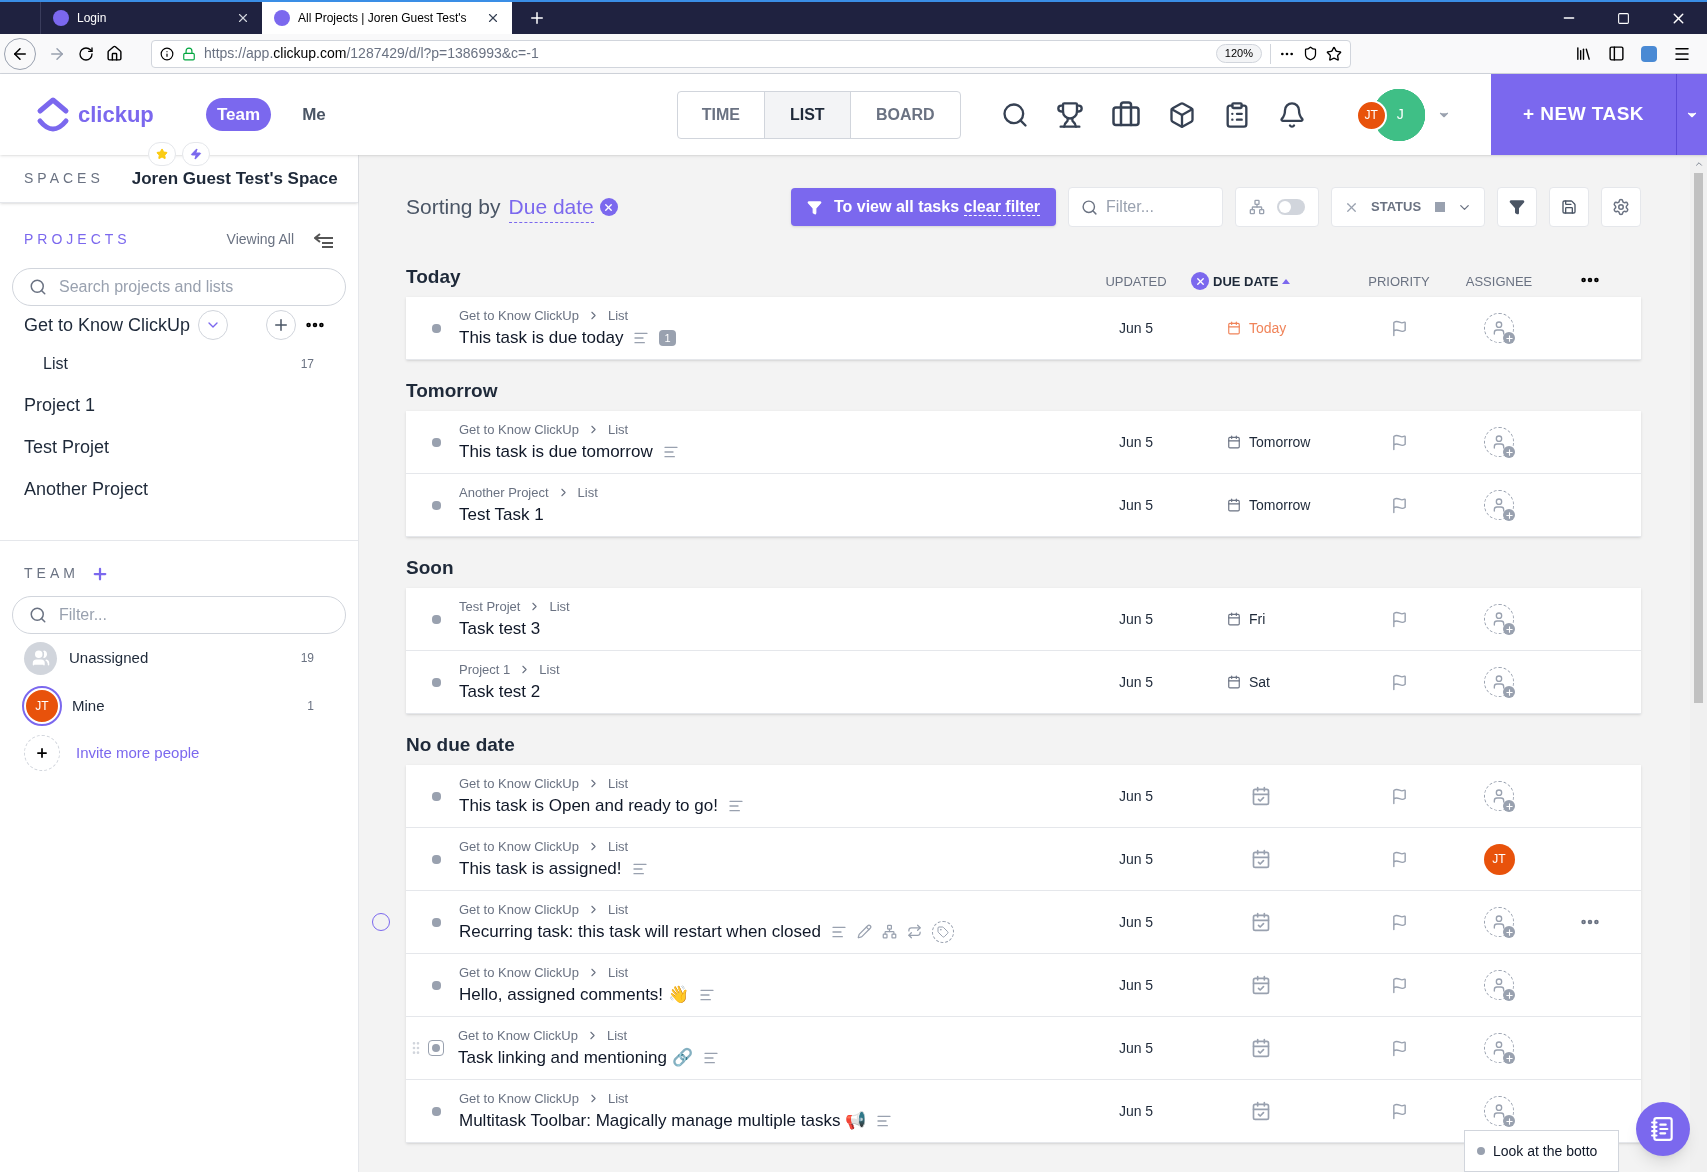  What do you see at coordinates (138, 753) in the screenshot?
I see `invite-link: Invite more people` at bounding box center [138, 753].